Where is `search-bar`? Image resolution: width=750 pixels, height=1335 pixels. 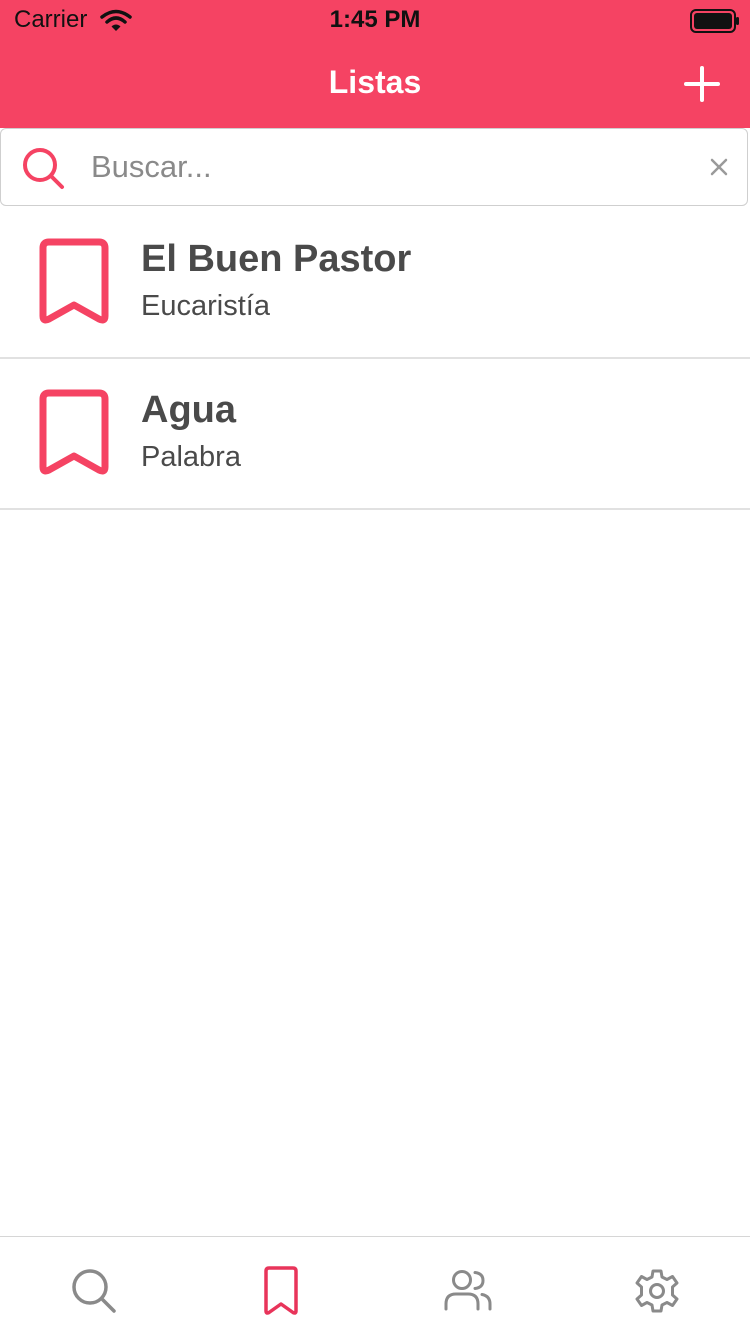 search-bar is located at coordinates (374, 167).